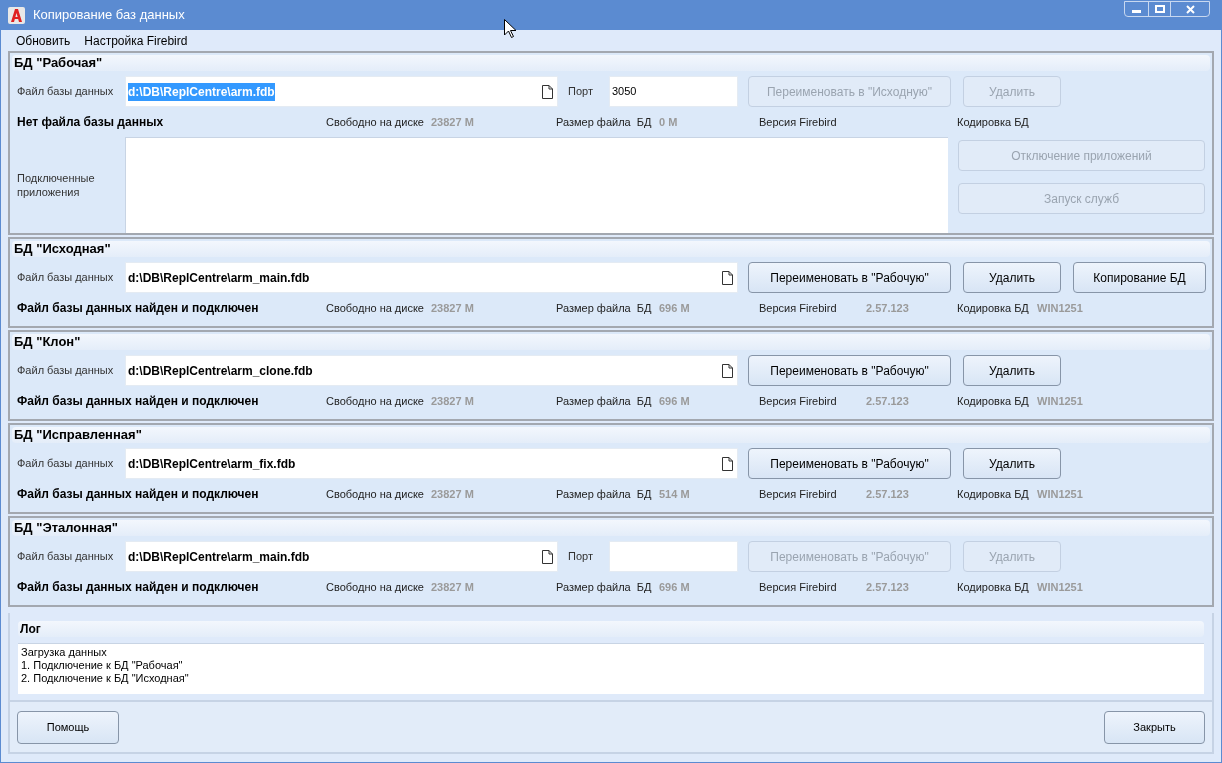 The height and width of the screenshot is (763, 1222). I want to click on log-text-area: Загрузка данных 1. Подключение к БД "Рабочая" 2. Подключение к БД "Исходная", so click(611, 668).